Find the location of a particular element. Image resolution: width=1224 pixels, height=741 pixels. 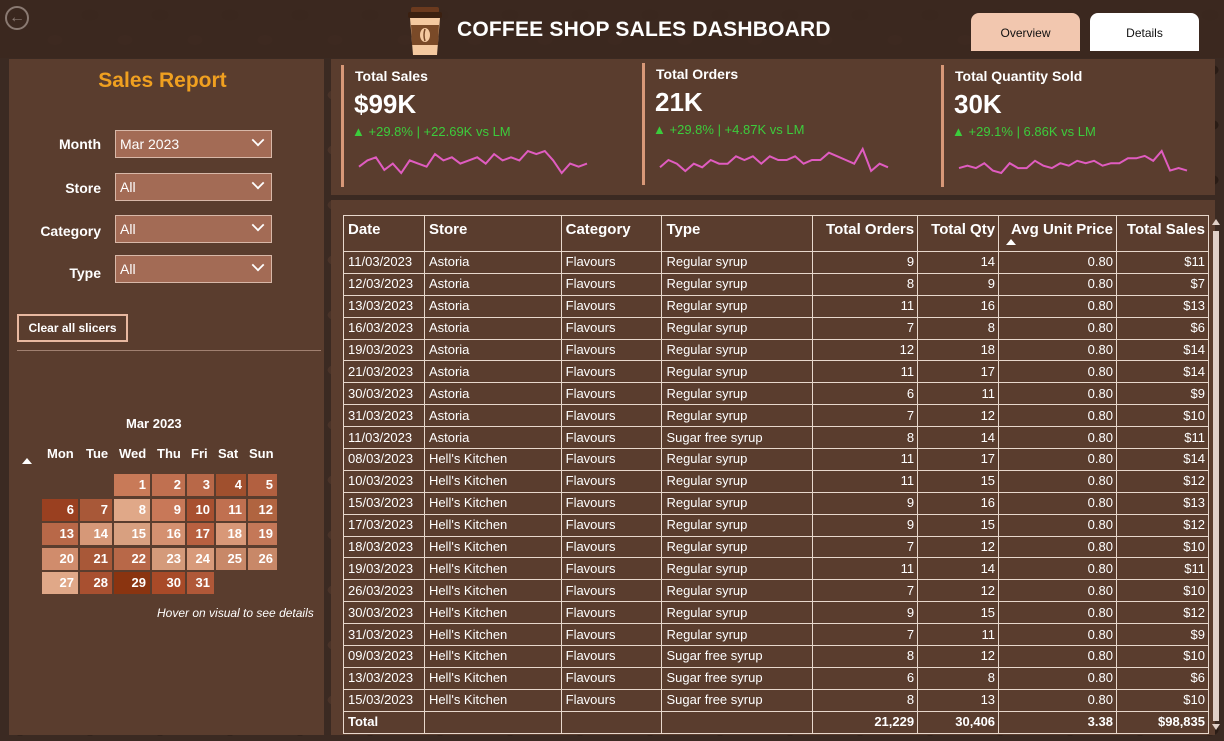

month-slicer: Mar 2023 is located at coordinates (193, 144).